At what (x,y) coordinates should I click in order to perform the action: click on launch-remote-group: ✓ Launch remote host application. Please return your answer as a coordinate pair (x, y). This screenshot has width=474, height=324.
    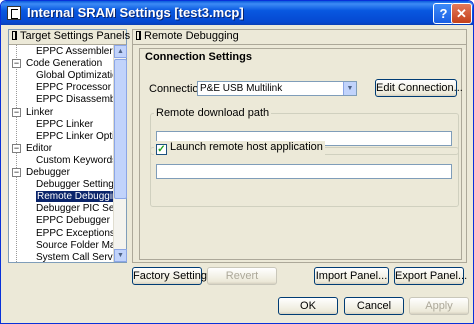
    Looking at the image, I should click on (304, 174).